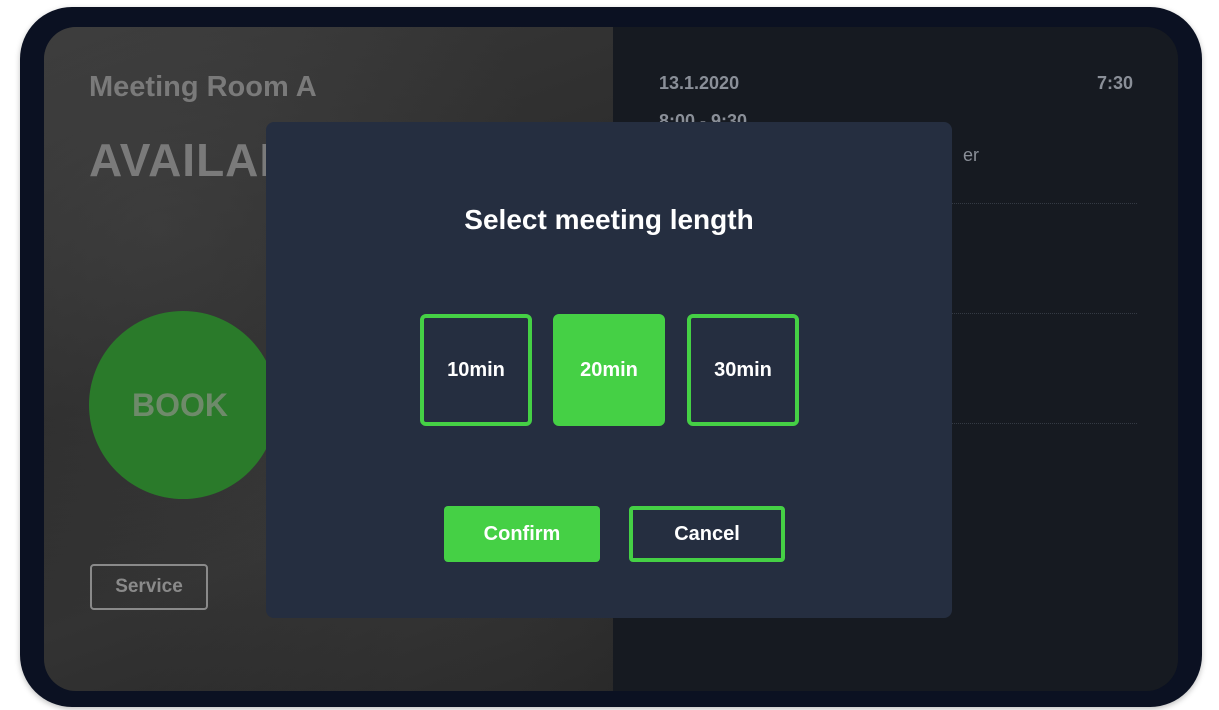  Describe the element at coordinates (476, 370) in the screenshot. I see `length-option-10min: 10min` at that location.